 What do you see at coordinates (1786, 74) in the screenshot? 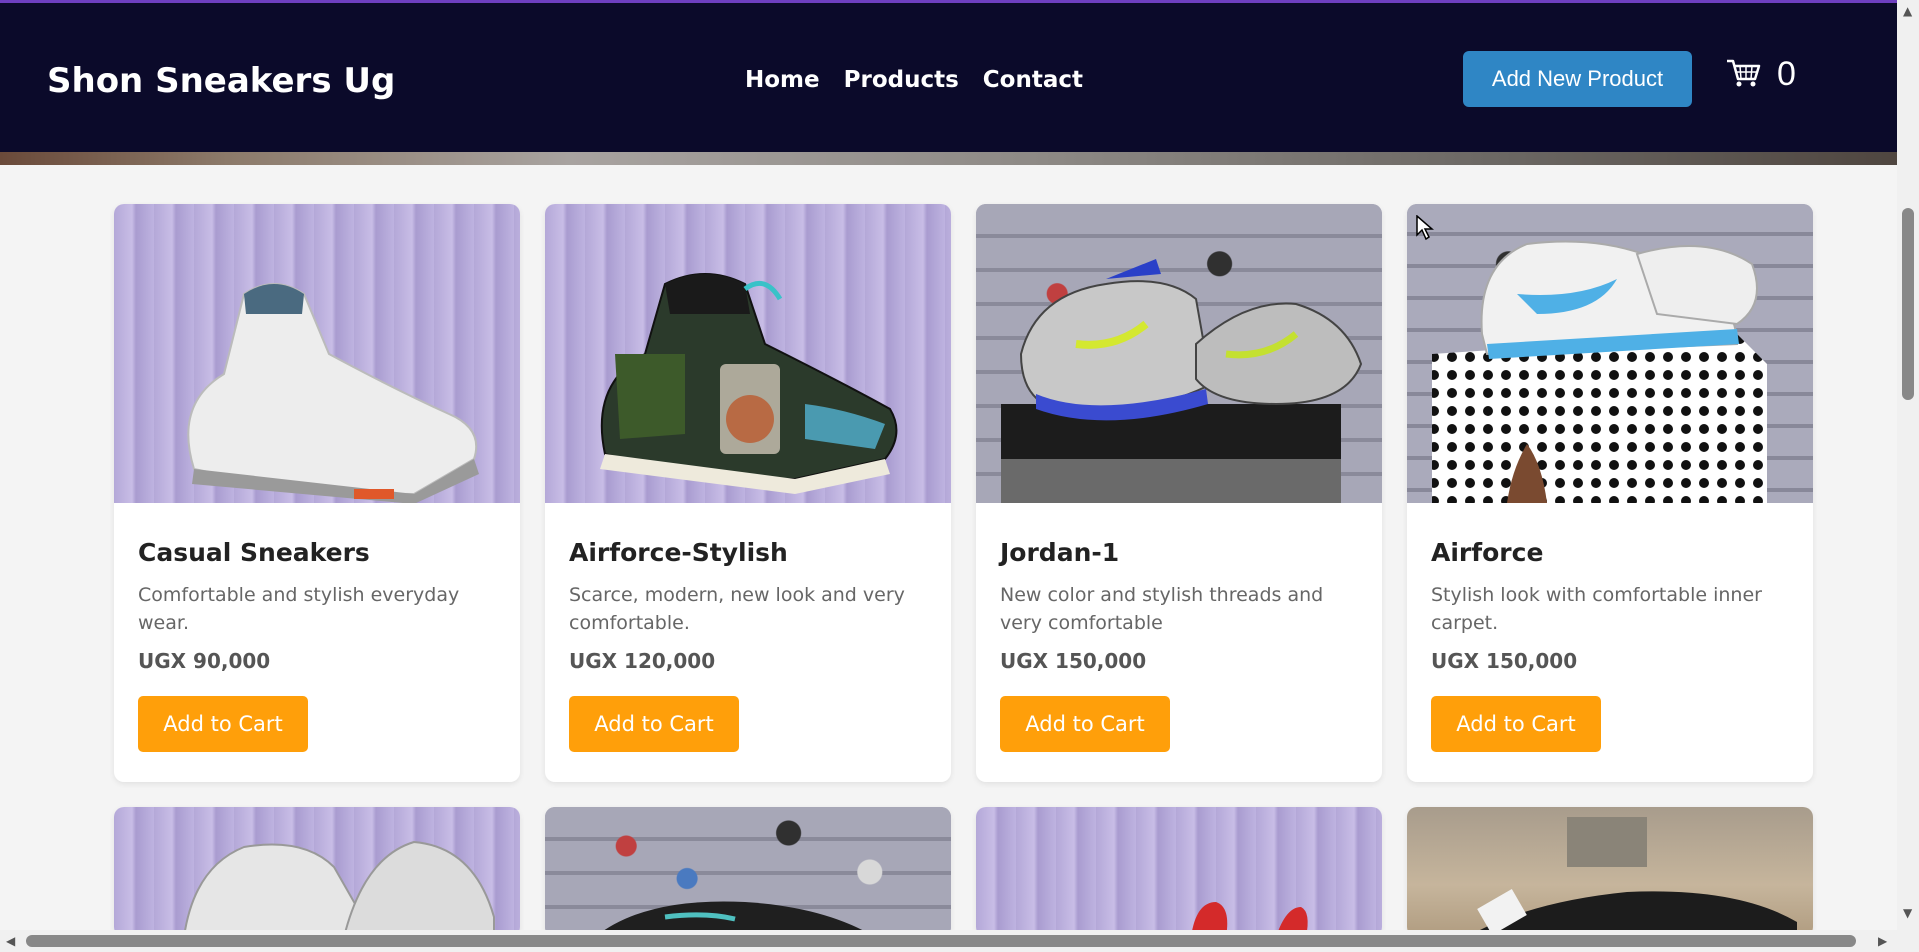
I see `cart-count: 0` at bounding box center [1786, 74].